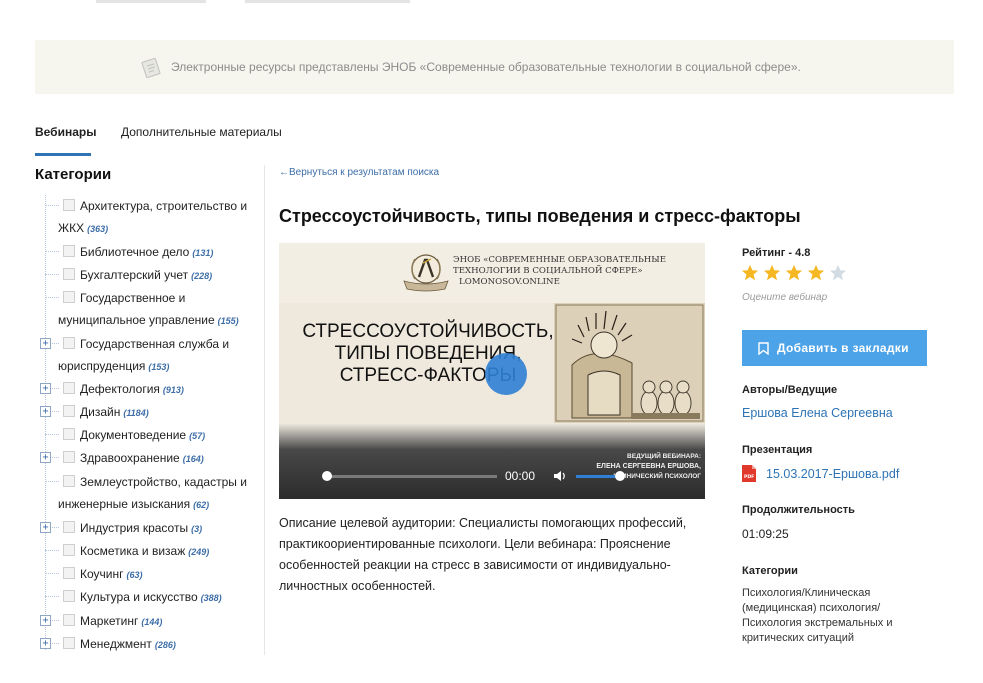 The image size is (983, 683). What do you see at coordinates (147, 217) in the screenshot?
I see `category-item: Архитектура, строительство и ЖКХ (363)` at bounding box center [147, 217].